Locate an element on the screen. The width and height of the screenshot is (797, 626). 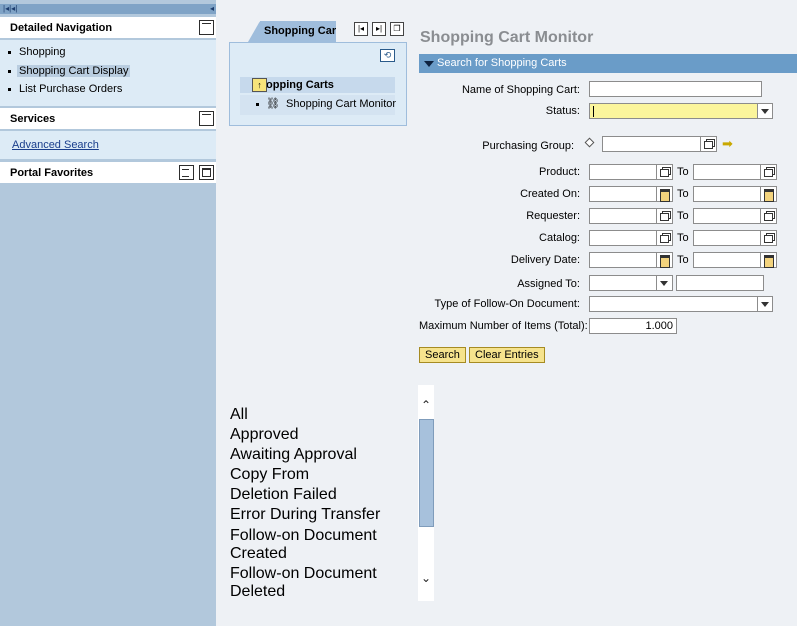
nav-collapse-strip: |◂|◂| ◂ is located at coordinates (108, 9).